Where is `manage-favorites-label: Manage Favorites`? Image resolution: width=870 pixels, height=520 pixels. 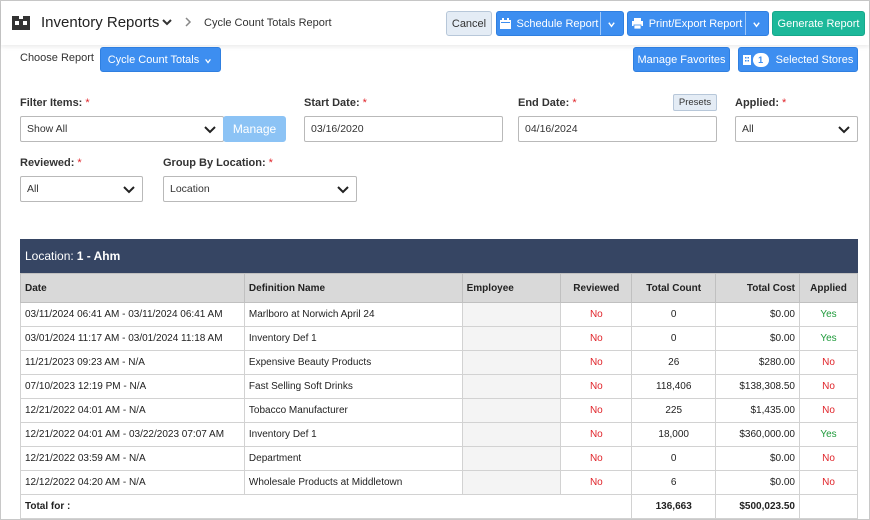
manage-favorites-label: Manage Favorites is located at coordinates (681, 59).